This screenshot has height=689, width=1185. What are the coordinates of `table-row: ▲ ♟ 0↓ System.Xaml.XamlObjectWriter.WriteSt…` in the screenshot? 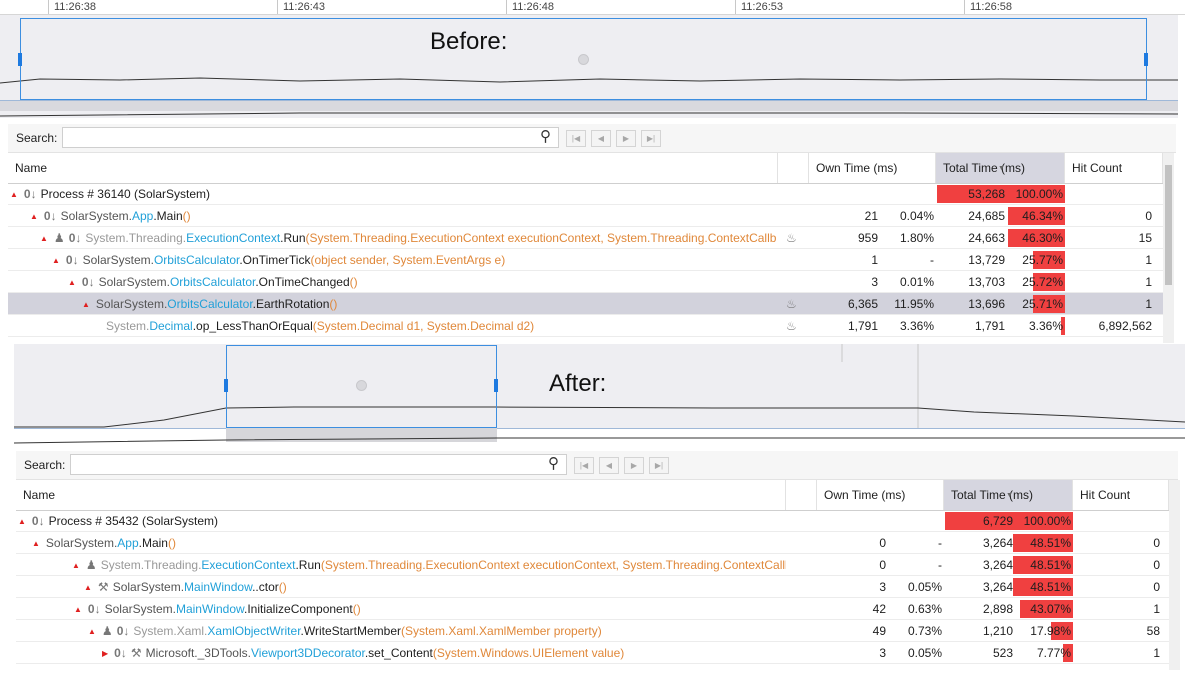 It's located at (593, 631).